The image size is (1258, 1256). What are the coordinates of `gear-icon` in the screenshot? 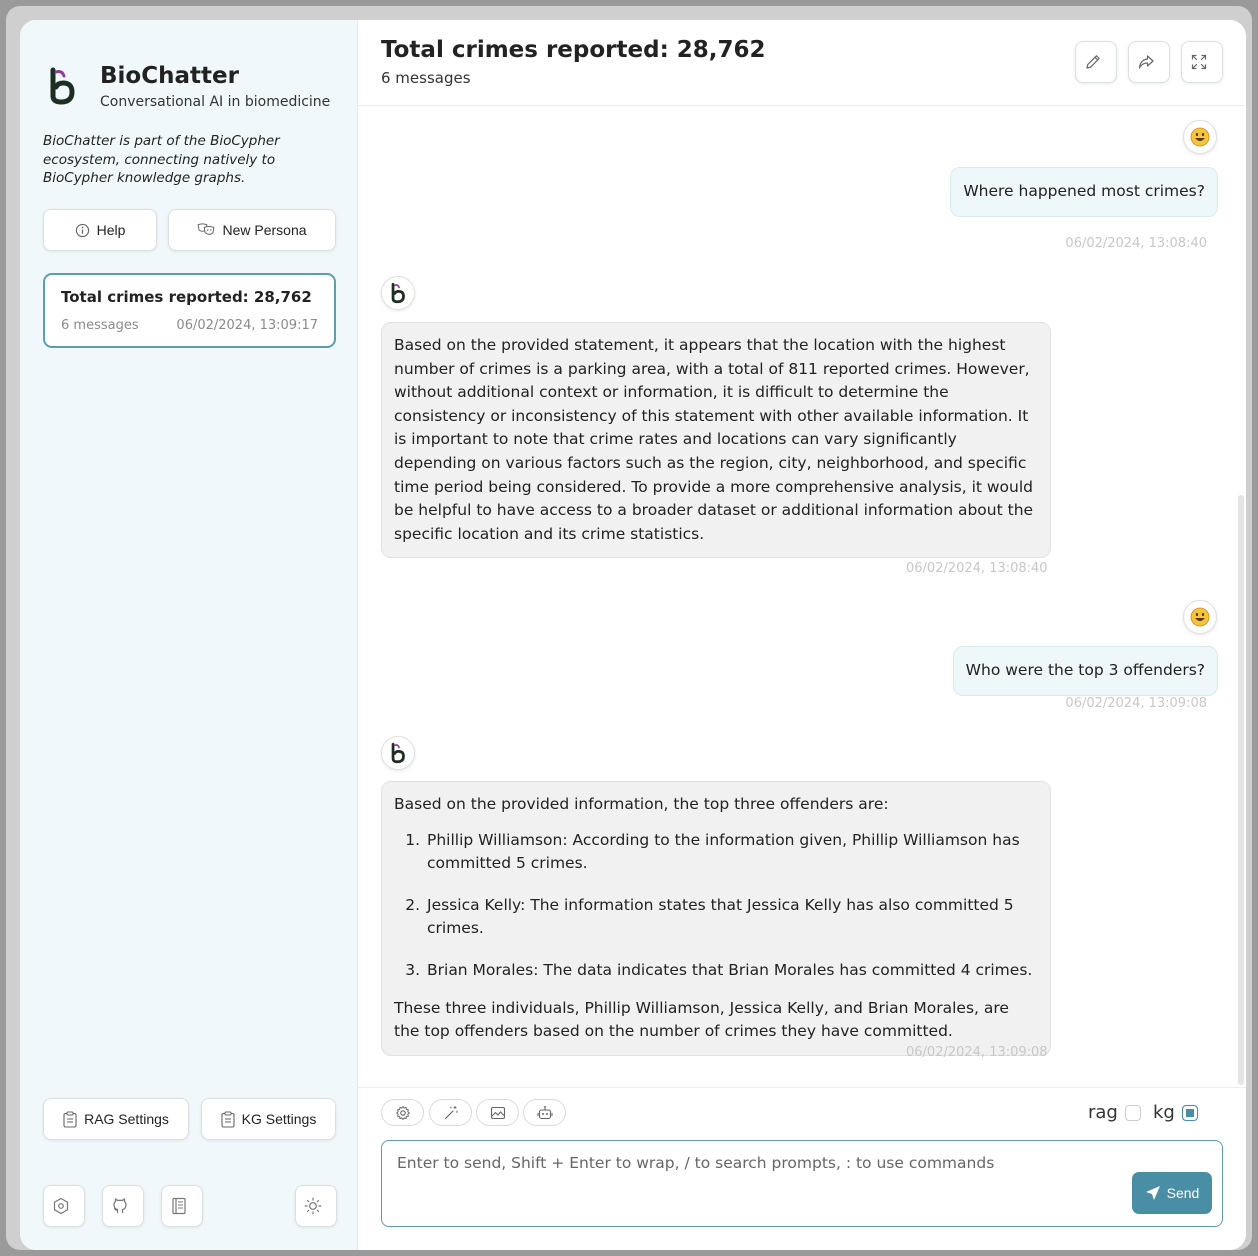 It's located at (402, 1112).